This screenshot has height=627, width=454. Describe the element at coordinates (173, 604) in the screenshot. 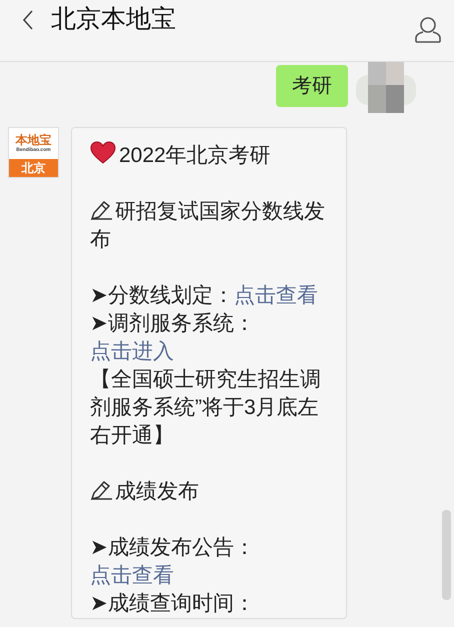

I see `message-text: ➤成绩查询时间：` at that location.